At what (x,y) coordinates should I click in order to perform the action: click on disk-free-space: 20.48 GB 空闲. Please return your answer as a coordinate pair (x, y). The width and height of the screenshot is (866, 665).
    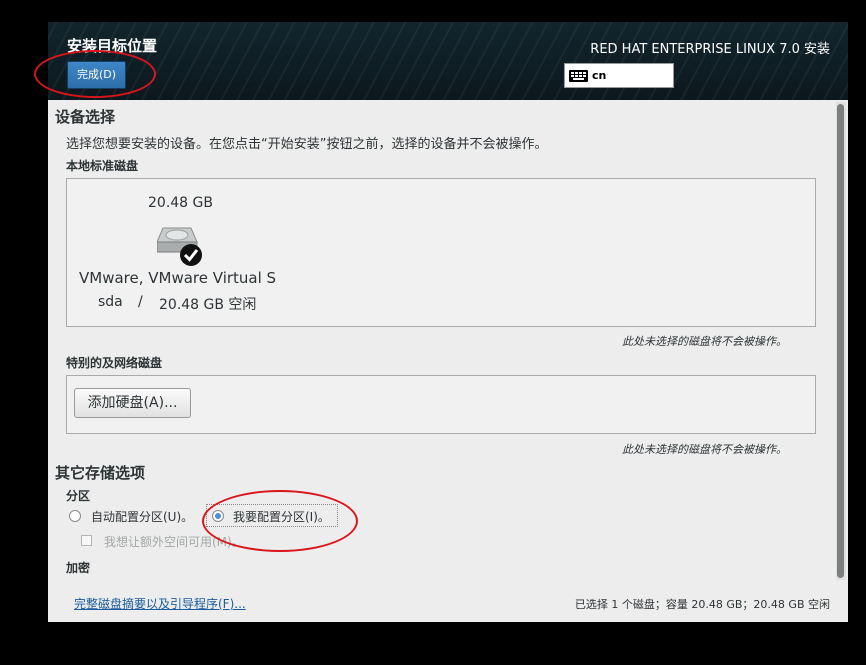
    Looking at the image, I should click on (208, 305).